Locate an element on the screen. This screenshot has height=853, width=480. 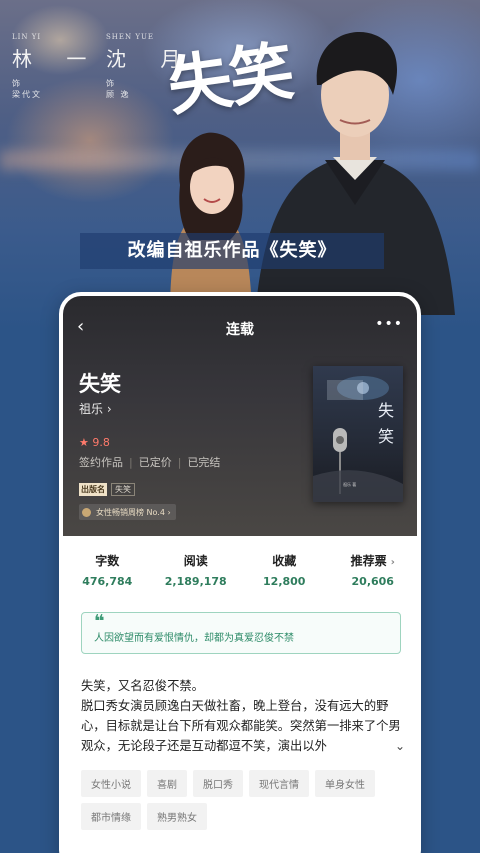
stat-recommend-votes: 推荐票 › 20,606 is located at coordinates (373, 574).